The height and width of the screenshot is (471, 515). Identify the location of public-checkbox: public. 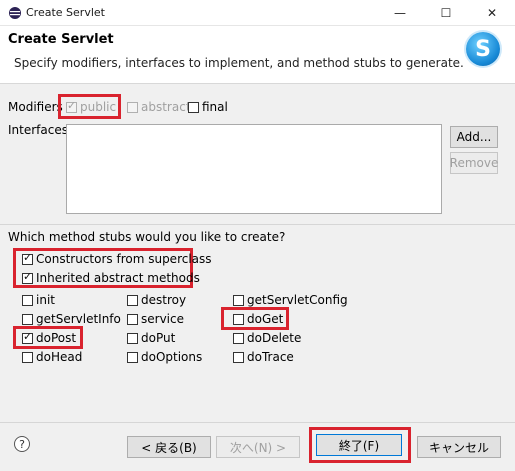
(91, 106).